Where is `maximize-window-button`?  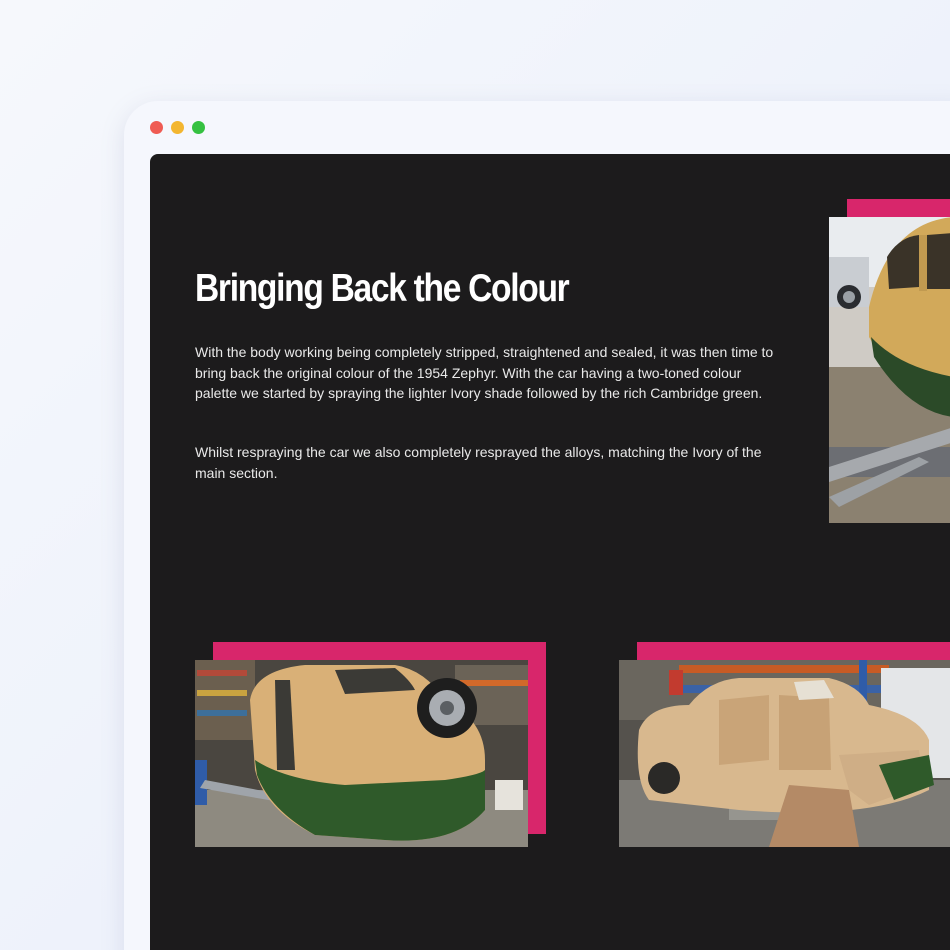
maximize-window-button is located at coordinates (198, 127).